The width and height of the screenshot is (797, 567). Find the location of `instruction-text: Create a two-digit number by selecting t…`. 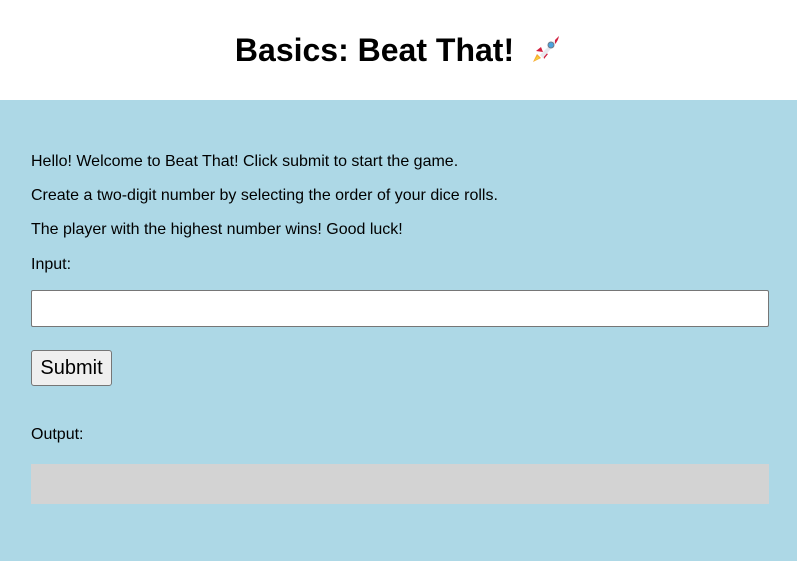

instruction-text: Create a two-digit number by selecting t… is located at coordinates (264, 195).